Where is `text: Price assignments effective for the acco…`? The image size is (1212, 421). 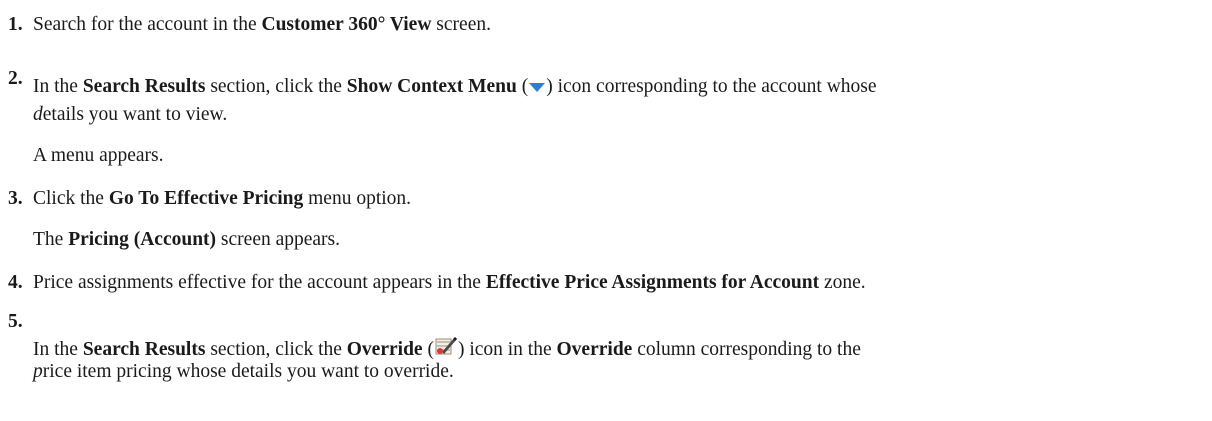 text: Price assignments effective for the acco… is located at coordinates (259, 282).